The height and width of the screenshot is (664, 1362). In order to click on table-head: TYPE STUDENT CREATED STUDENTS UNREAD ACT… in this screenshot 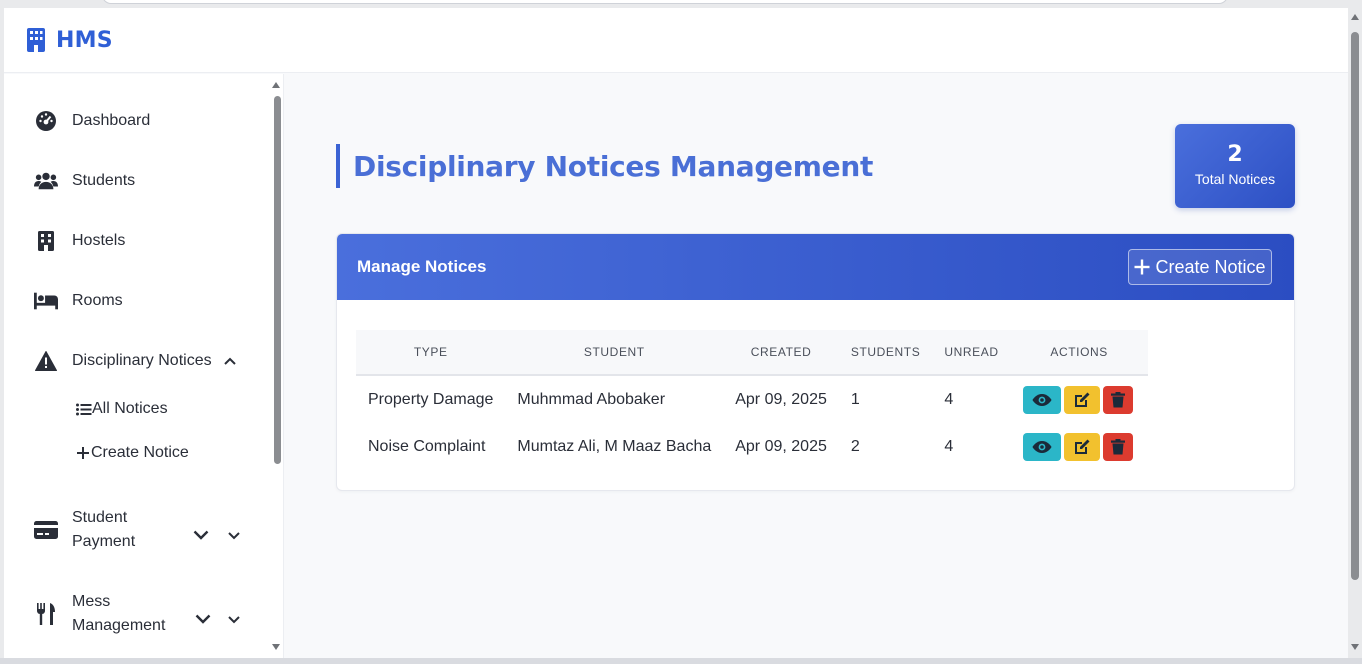, I will do `click(752, 353)`.